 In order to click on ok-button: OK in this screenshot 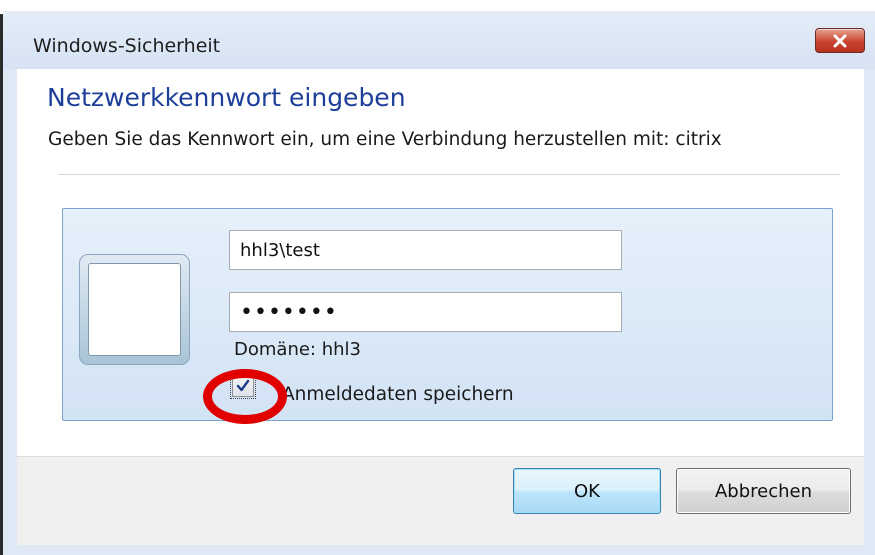, I will do `click(587, 491)`.